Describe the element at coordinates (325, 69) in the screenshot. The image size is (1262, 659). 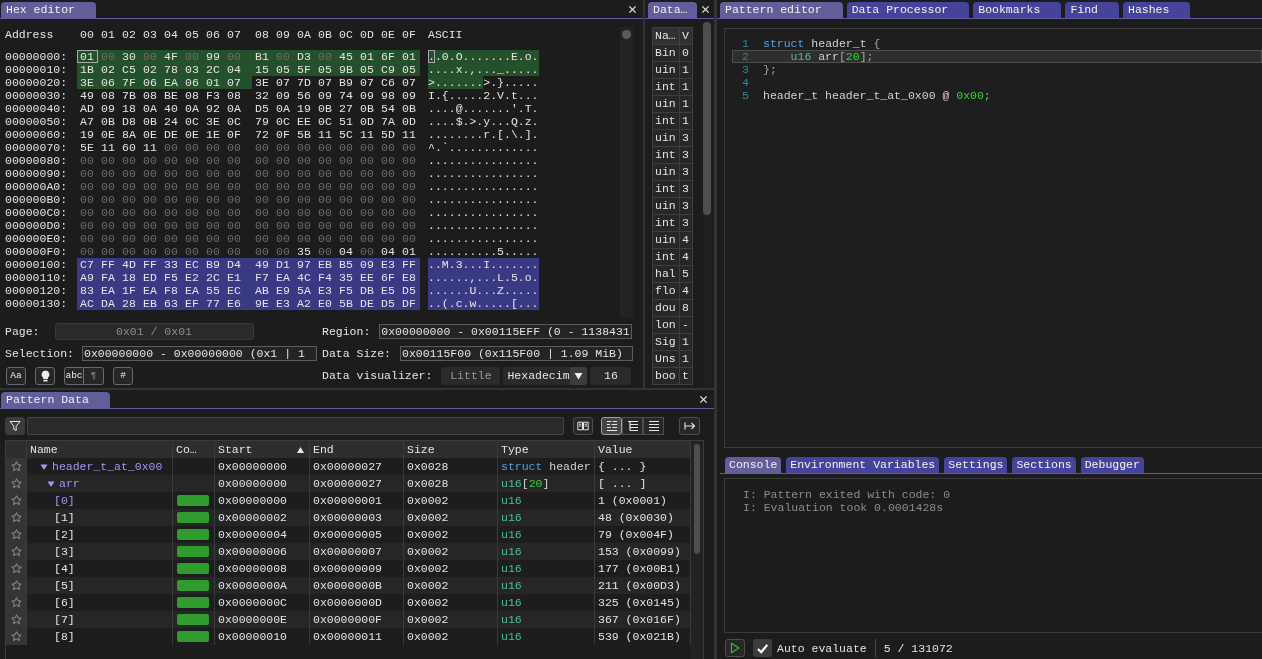
I see `hex-byte: 05` at that location.